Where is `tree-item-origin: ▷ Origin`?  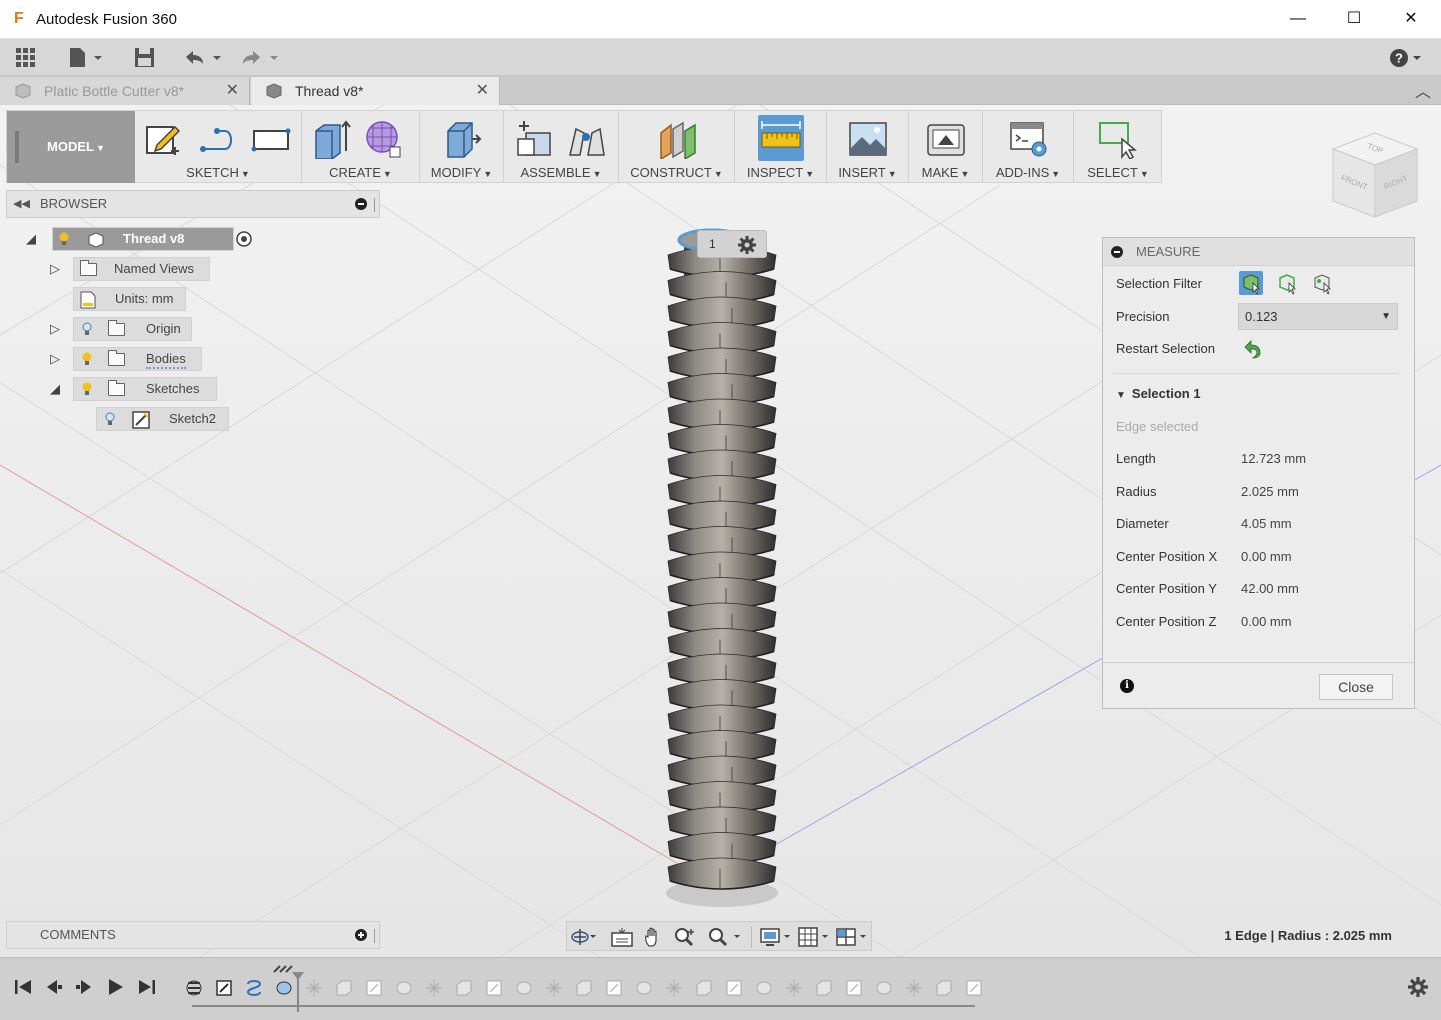
tree-item-origin: ▷ Origin is located at coordinates (122, 329).